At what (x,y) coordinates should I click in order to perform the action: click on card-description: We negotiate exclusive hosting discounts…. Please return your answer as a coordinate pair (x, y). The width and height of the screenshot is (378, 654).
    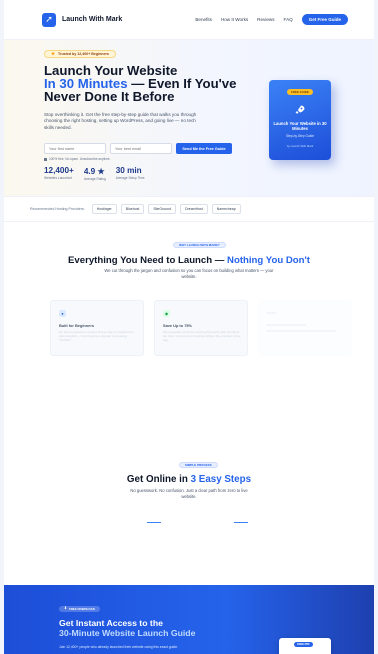
    Looking at the image, I should click on (202, 336).